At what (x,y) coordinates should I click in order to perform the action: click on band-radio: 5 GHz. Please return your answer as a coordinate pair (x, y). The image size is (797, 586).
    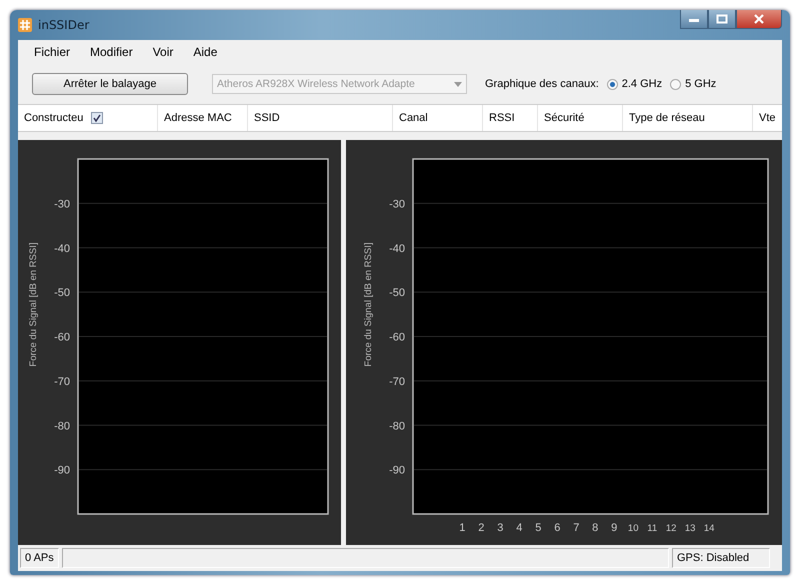
    Looking at the image, I should click on (693, 84).